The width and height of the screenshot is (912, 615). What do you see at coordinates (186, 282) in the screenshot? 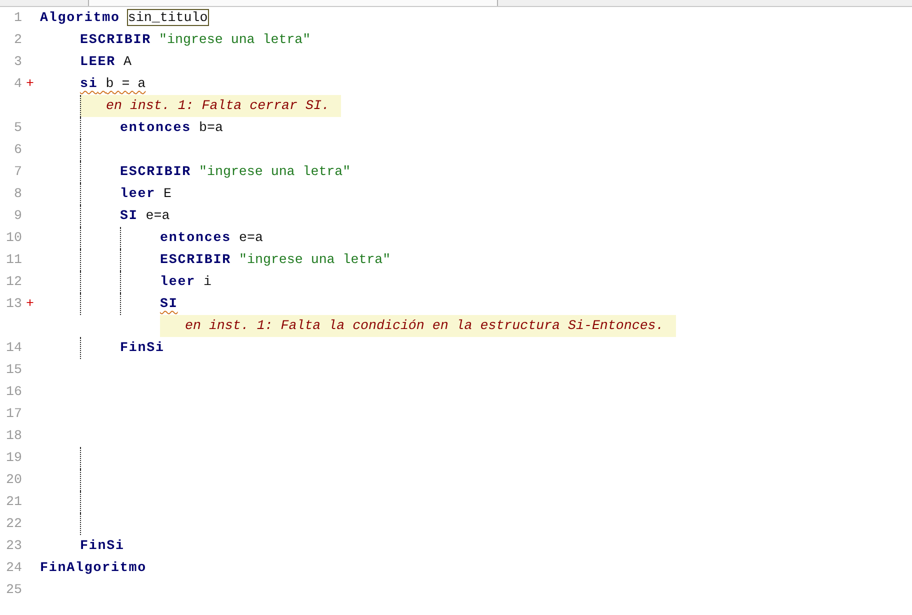
I see `code-line: leer i` at bounding box center [186, 282].